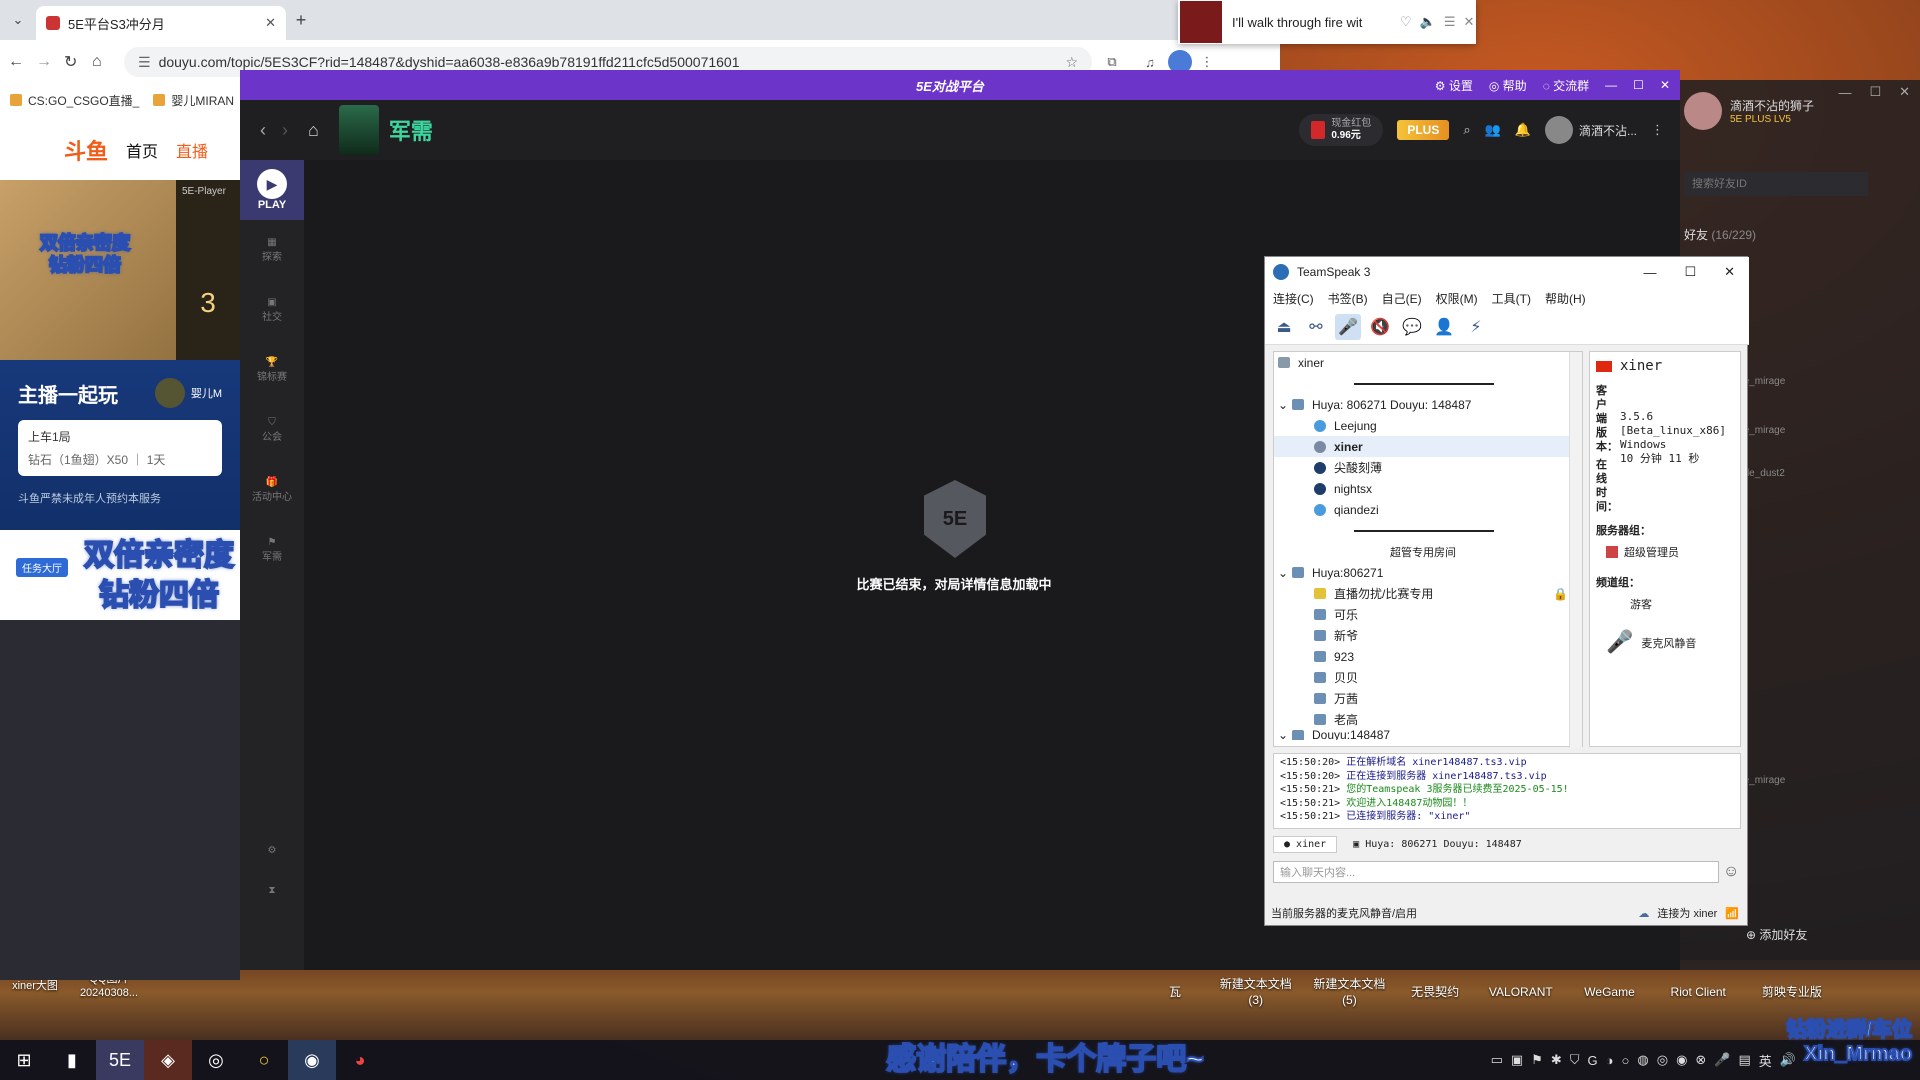 Image resolution: width=1920 pixels, height=1080 pixels. What do you see at coordinates (1610, 1060) in the screenshot?
I see `tray-icon: ◑` at bounding box center [1610, 1060].